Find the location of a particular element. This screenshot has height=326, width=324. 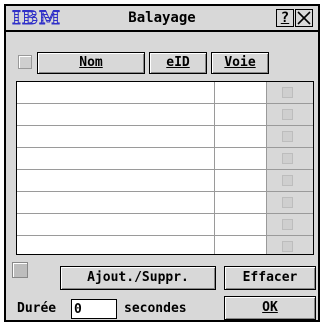

ok-button-label: OK is located at coordinates (270, 307).